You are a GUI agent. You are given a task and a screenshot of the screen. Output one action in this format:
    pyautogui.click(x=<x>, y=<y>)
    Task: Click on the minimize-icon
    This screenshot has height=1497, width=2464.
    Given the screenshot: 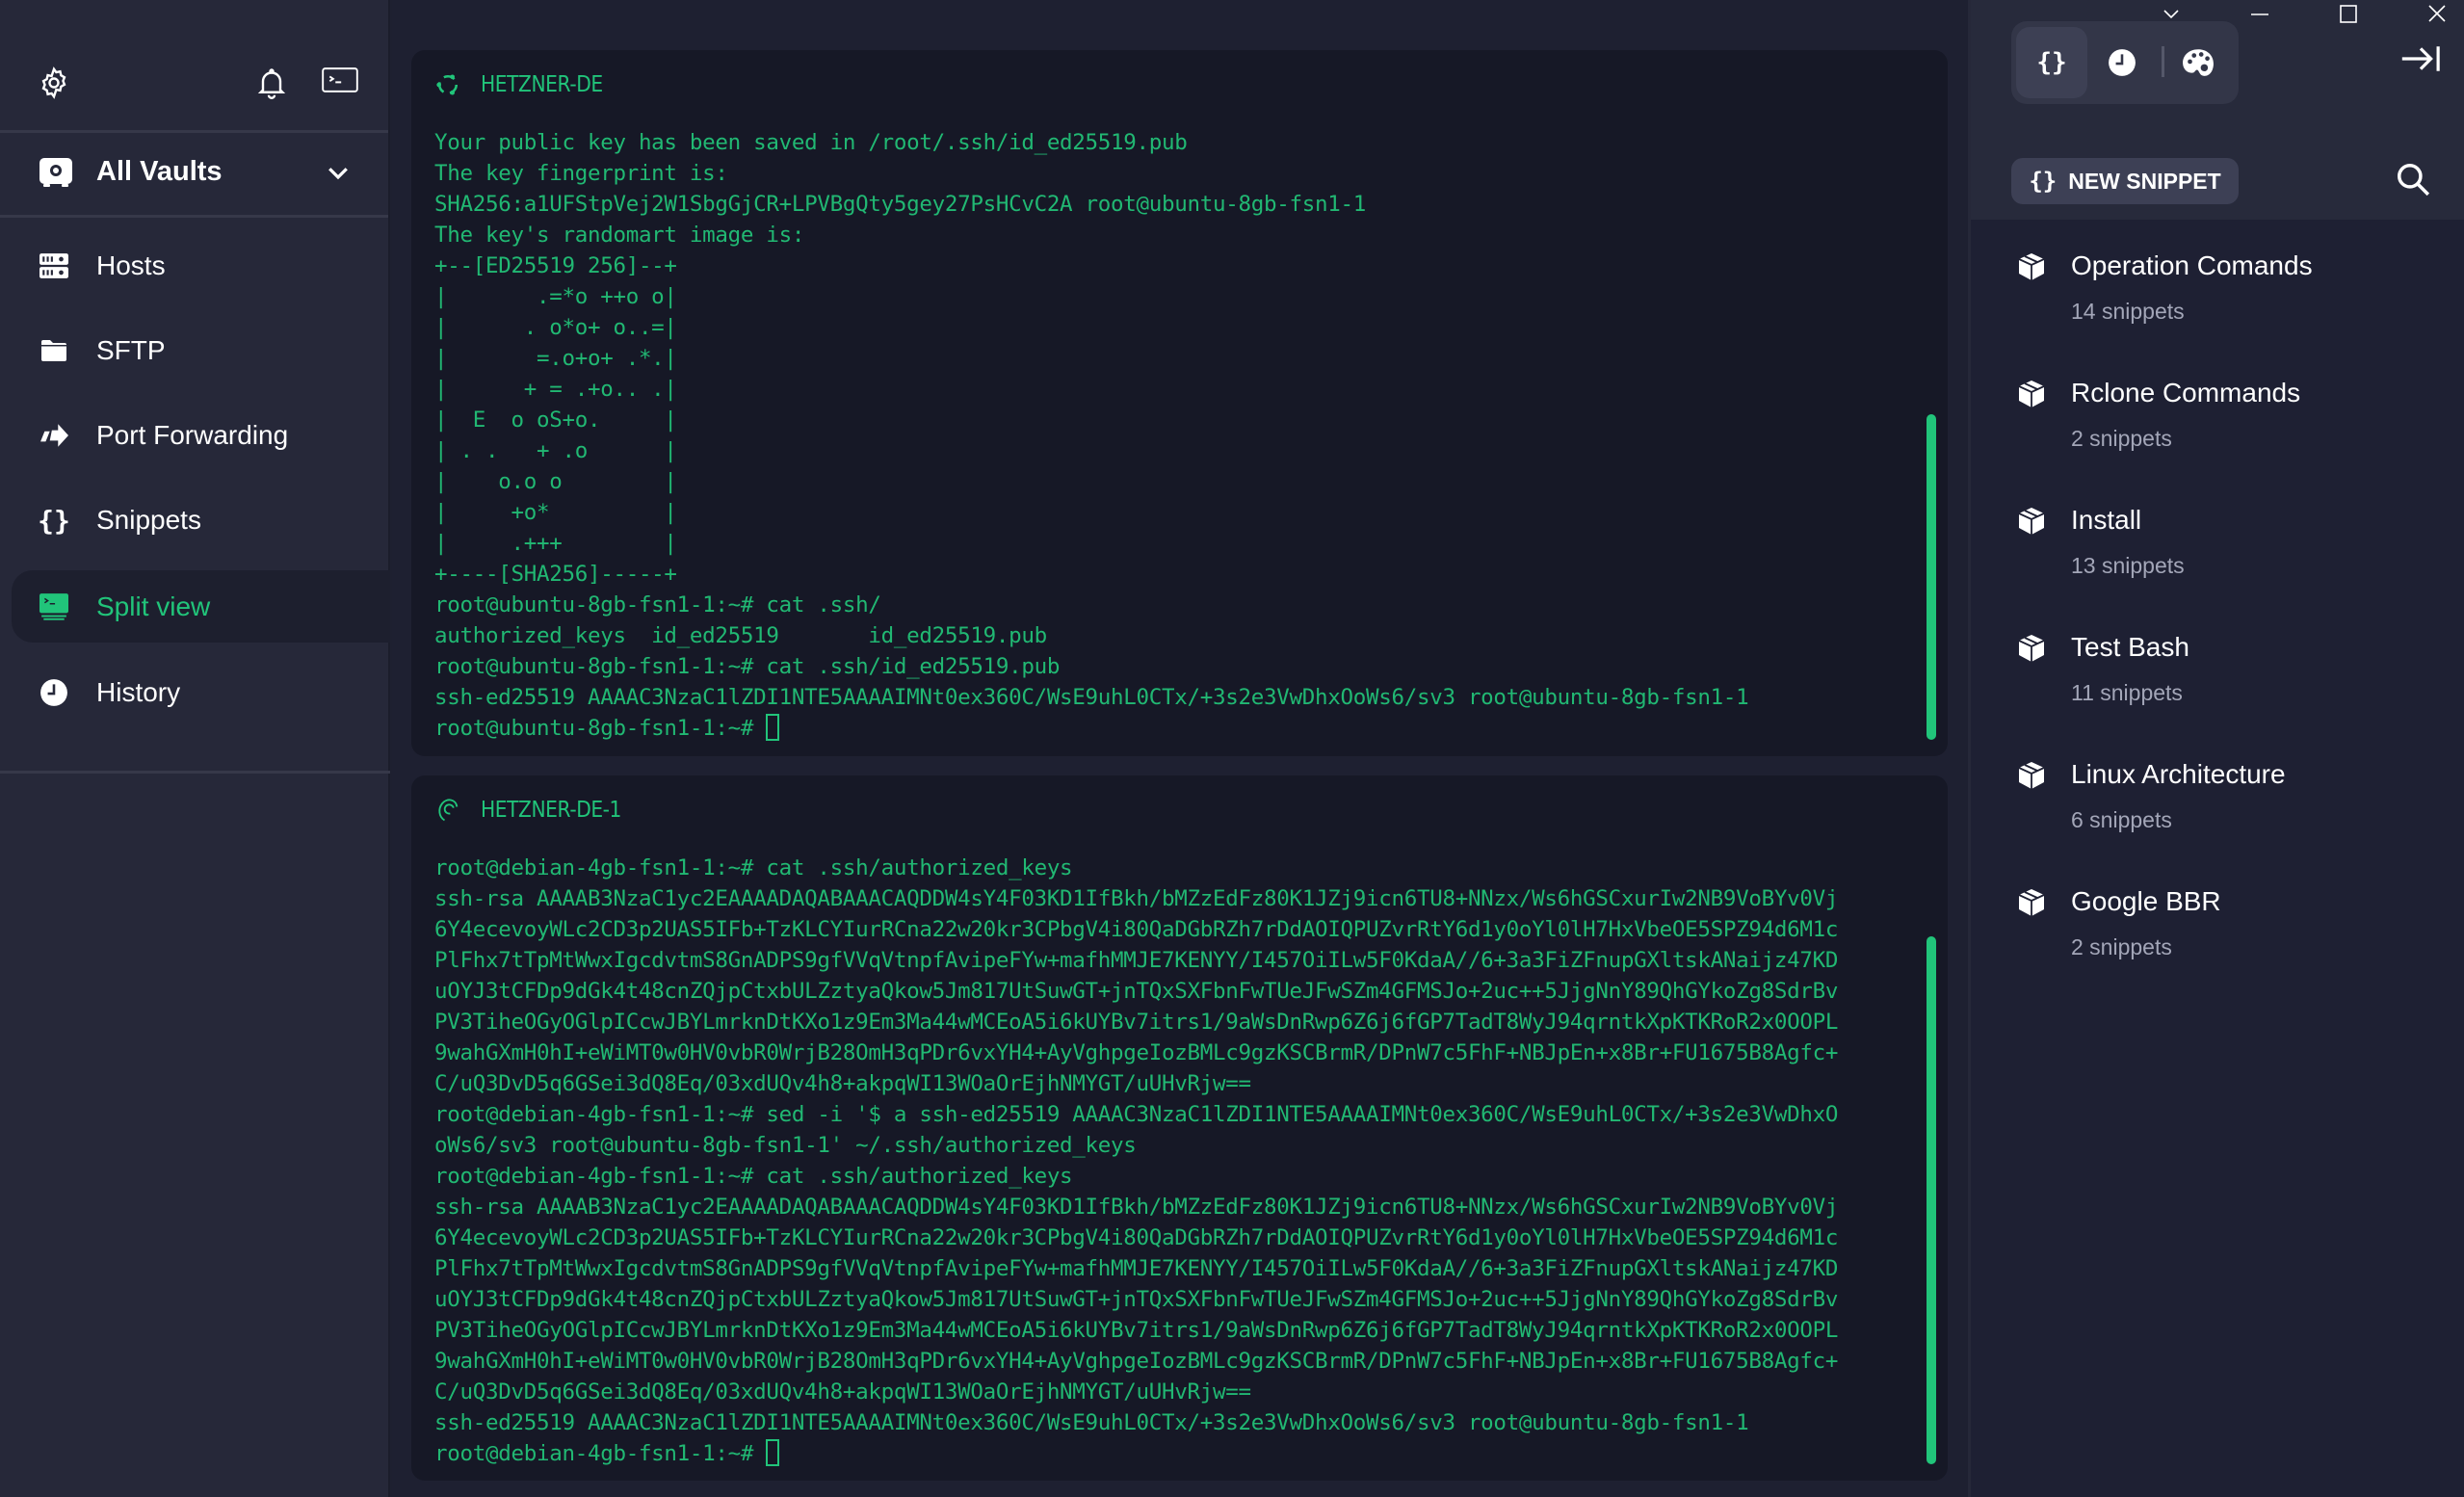 What is the action you would take?
    pyautogui.click(x=2259, y=14)
    